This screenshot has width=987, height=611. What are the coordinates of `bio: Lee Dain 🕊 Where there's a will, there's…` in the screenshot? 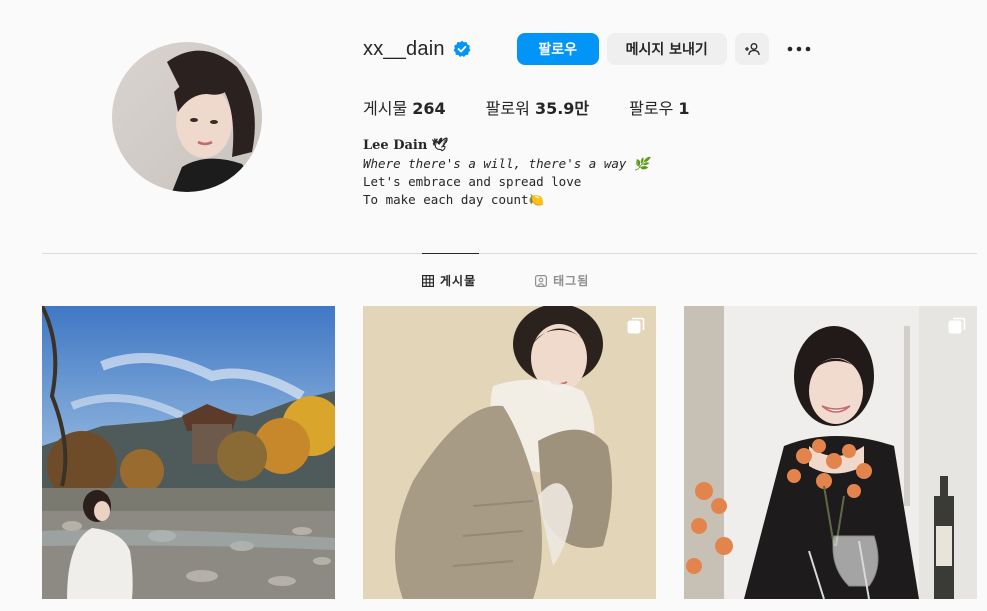 It's located at (506, 173).